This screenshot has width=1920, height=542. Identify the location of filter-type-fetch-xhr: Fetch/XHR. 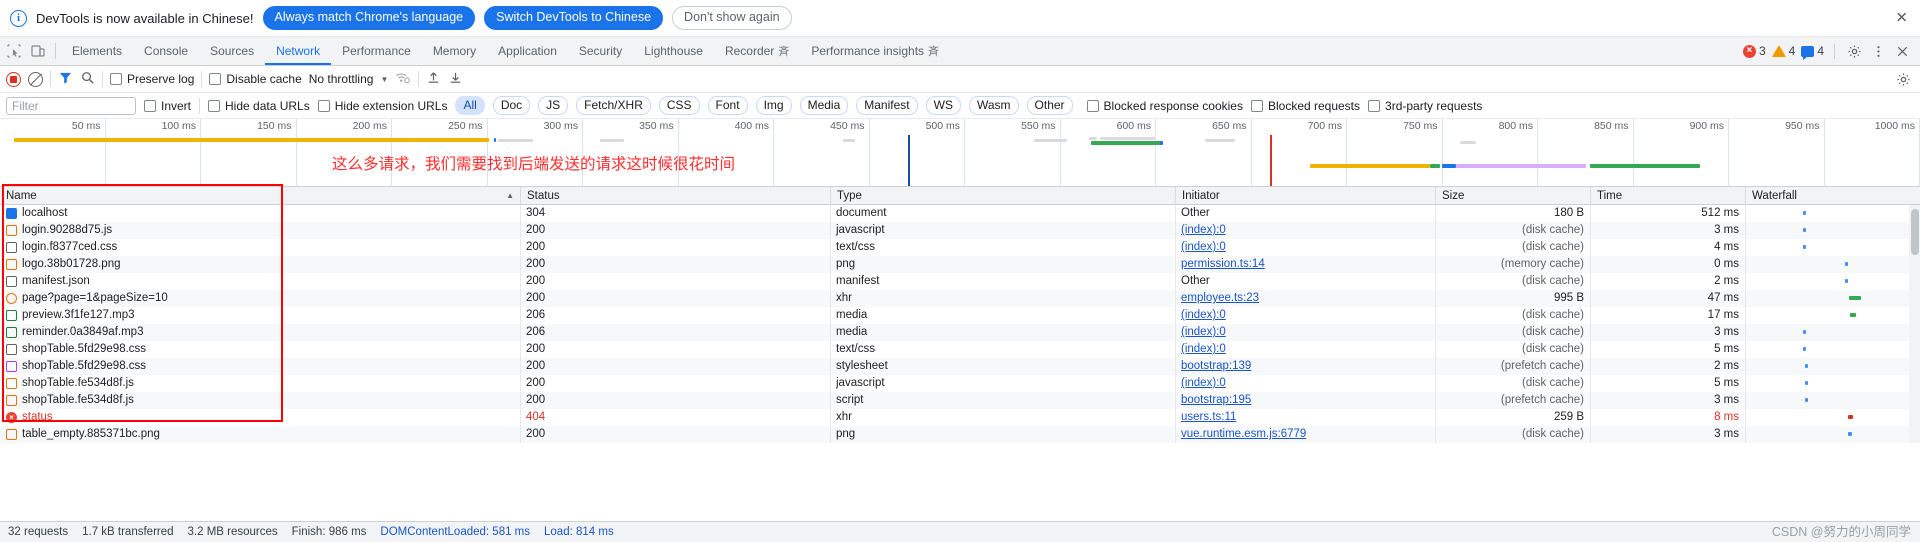
(613, 105).